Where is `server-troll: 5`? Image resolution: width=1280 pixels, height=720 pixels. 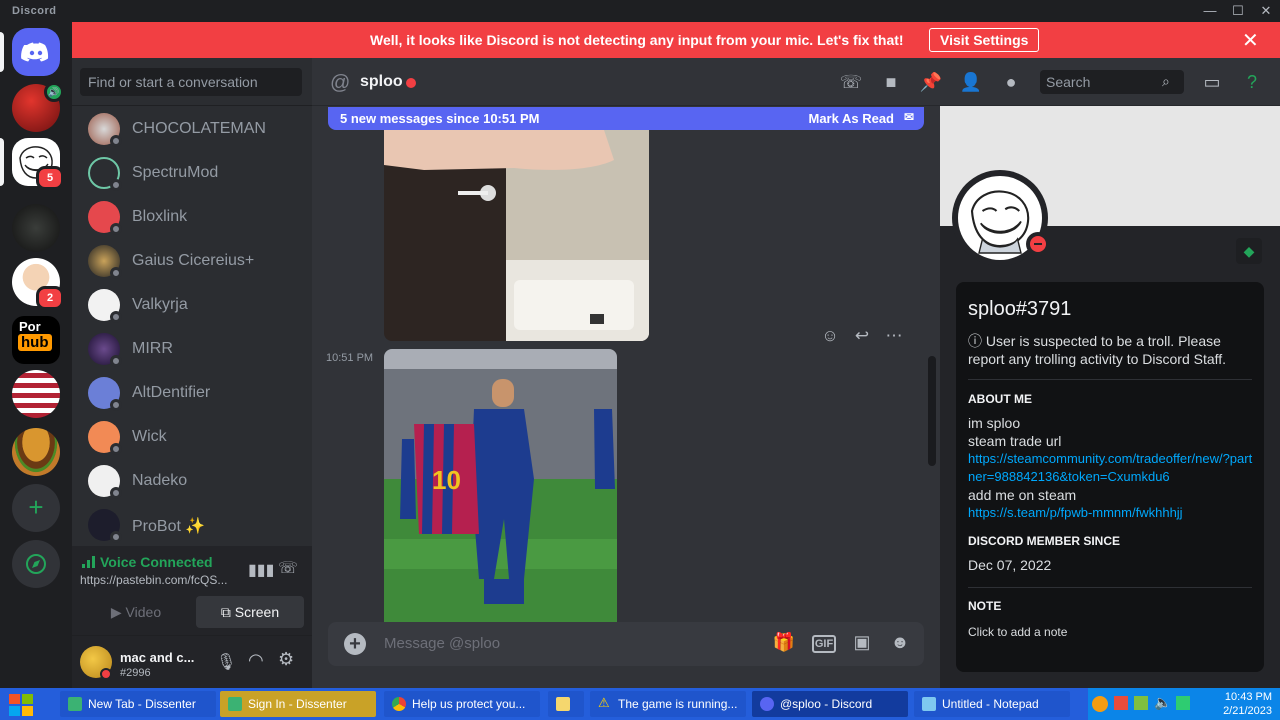
server-troll: 5 is located at coordinates (32, 164).